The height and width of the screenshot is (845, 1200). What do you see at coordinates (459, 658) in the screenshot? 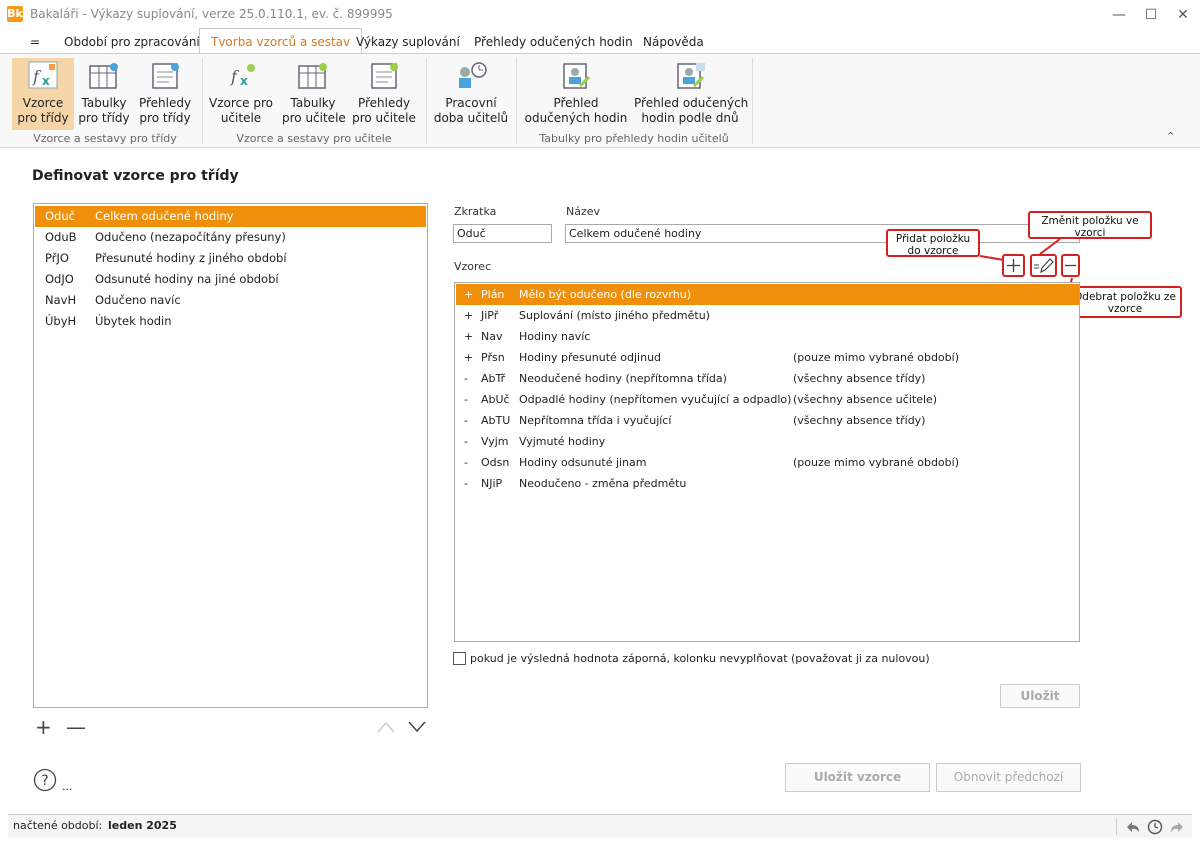
I see `negative-value-checkbox` at bounding box center [459, 658].